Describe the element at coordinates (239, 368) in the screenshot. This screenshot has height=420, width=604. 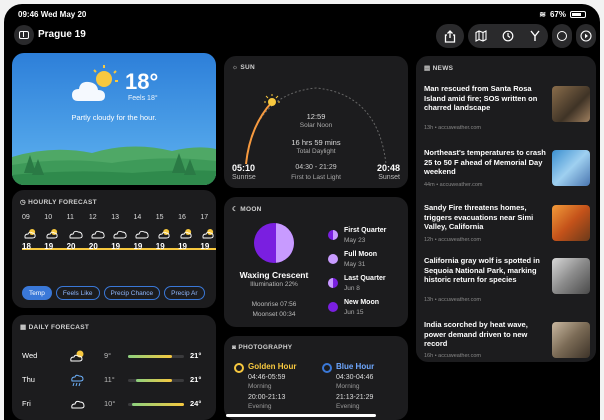
I see `golden-hour-icon` at that location.